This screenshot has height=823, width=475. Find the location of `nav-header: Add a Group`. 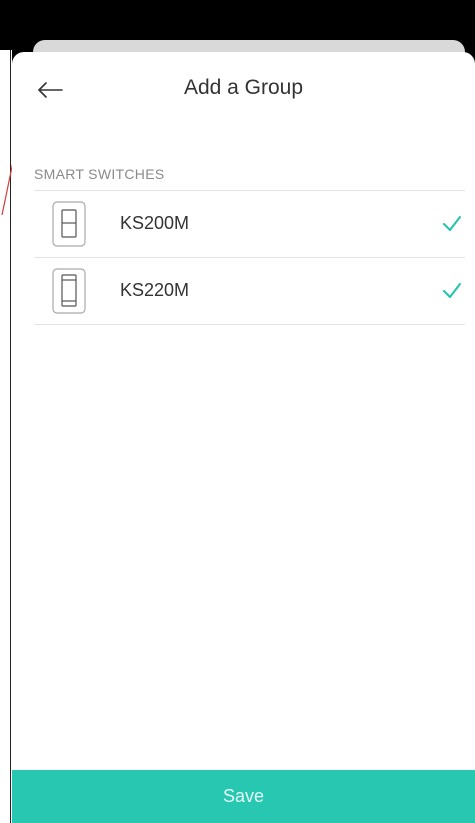

nav-header: Add a Group is located at coordinates (243, 89).